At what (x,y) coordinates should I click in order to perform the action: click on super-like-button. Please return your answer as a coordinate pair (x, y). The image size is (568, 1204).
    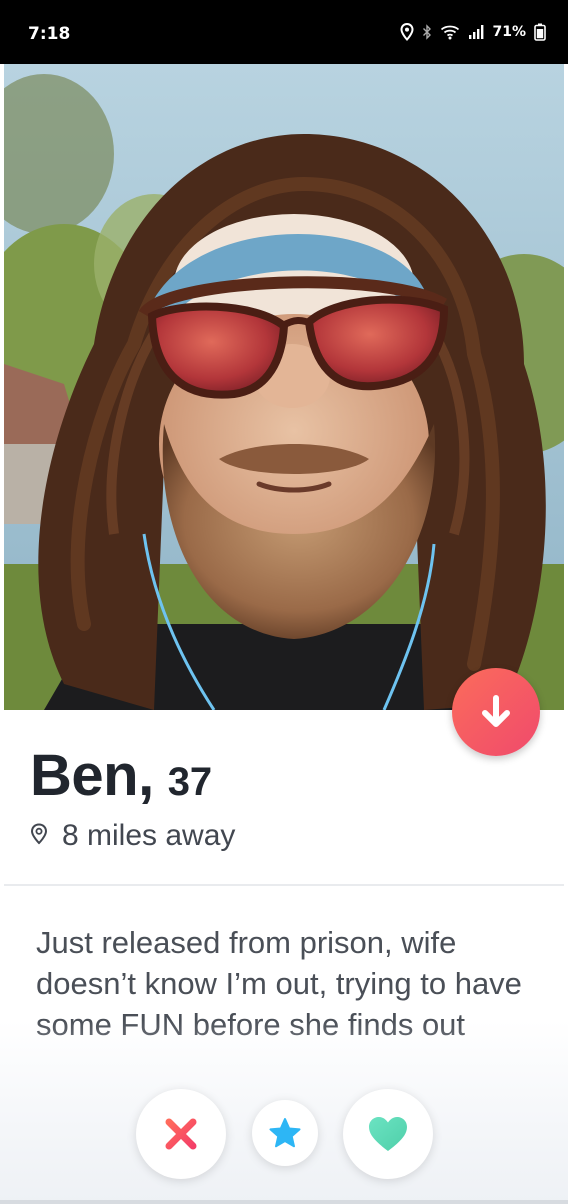
    Looking at the image, I should click on (285, 1133).